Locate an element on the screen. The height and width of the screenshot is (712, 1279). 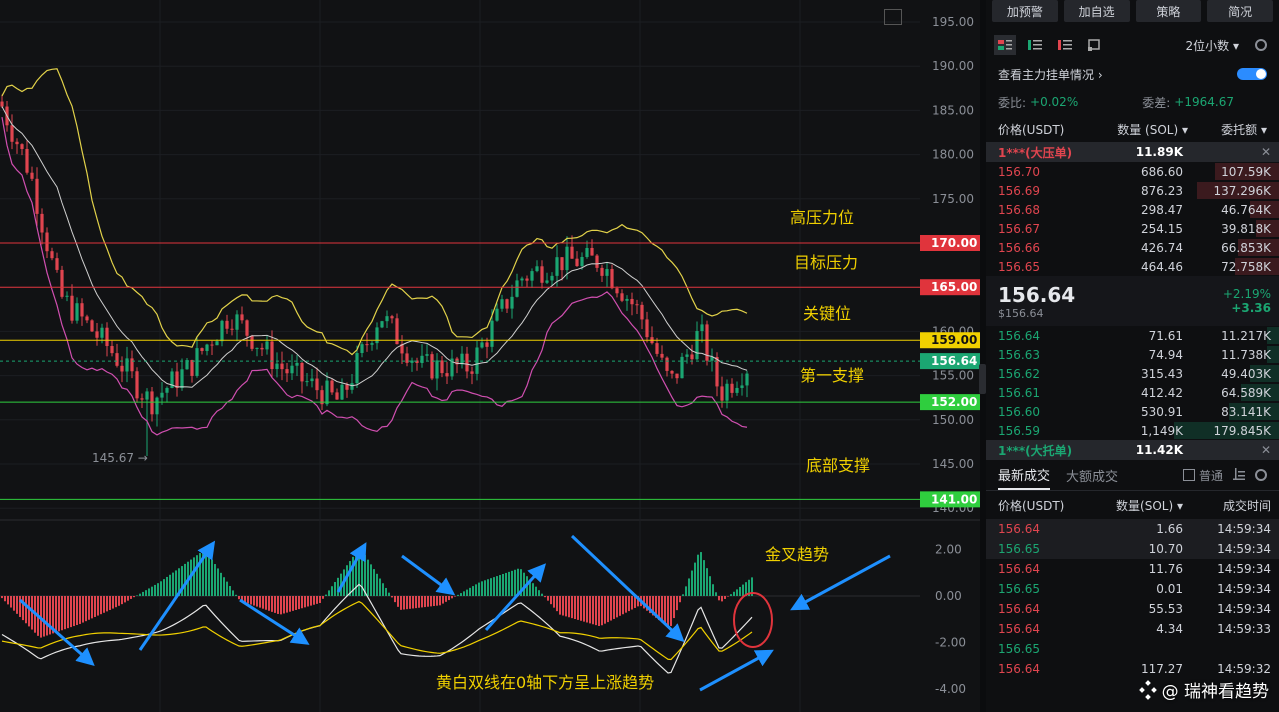
trade-row: 156.64 11.76 14:59:34 is located at coordinates (1132, 569).